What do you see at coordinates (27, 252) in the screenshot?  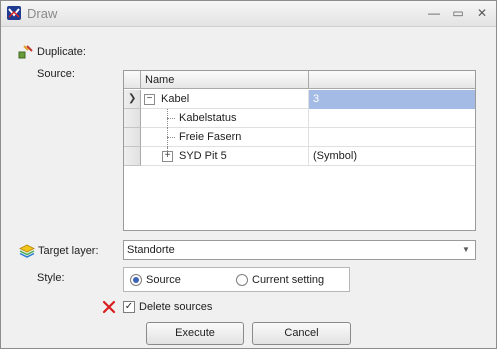 I see `layers-icon` at bounding box center [27, 252].